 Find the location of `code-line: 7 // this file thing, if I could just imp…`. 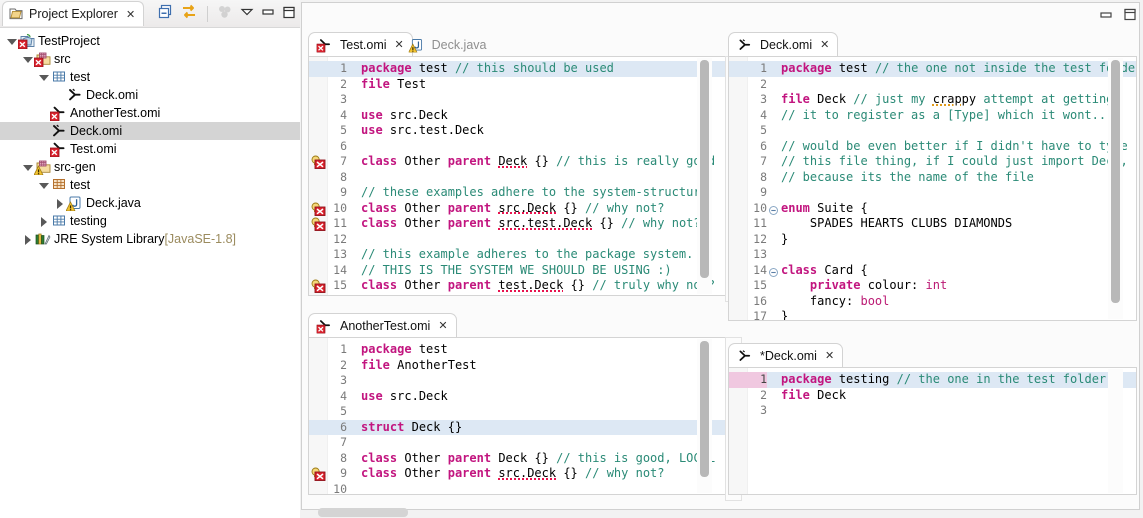

code-line: 7 // this file thing, if I could just imp… is located at coordinates (932, 162).